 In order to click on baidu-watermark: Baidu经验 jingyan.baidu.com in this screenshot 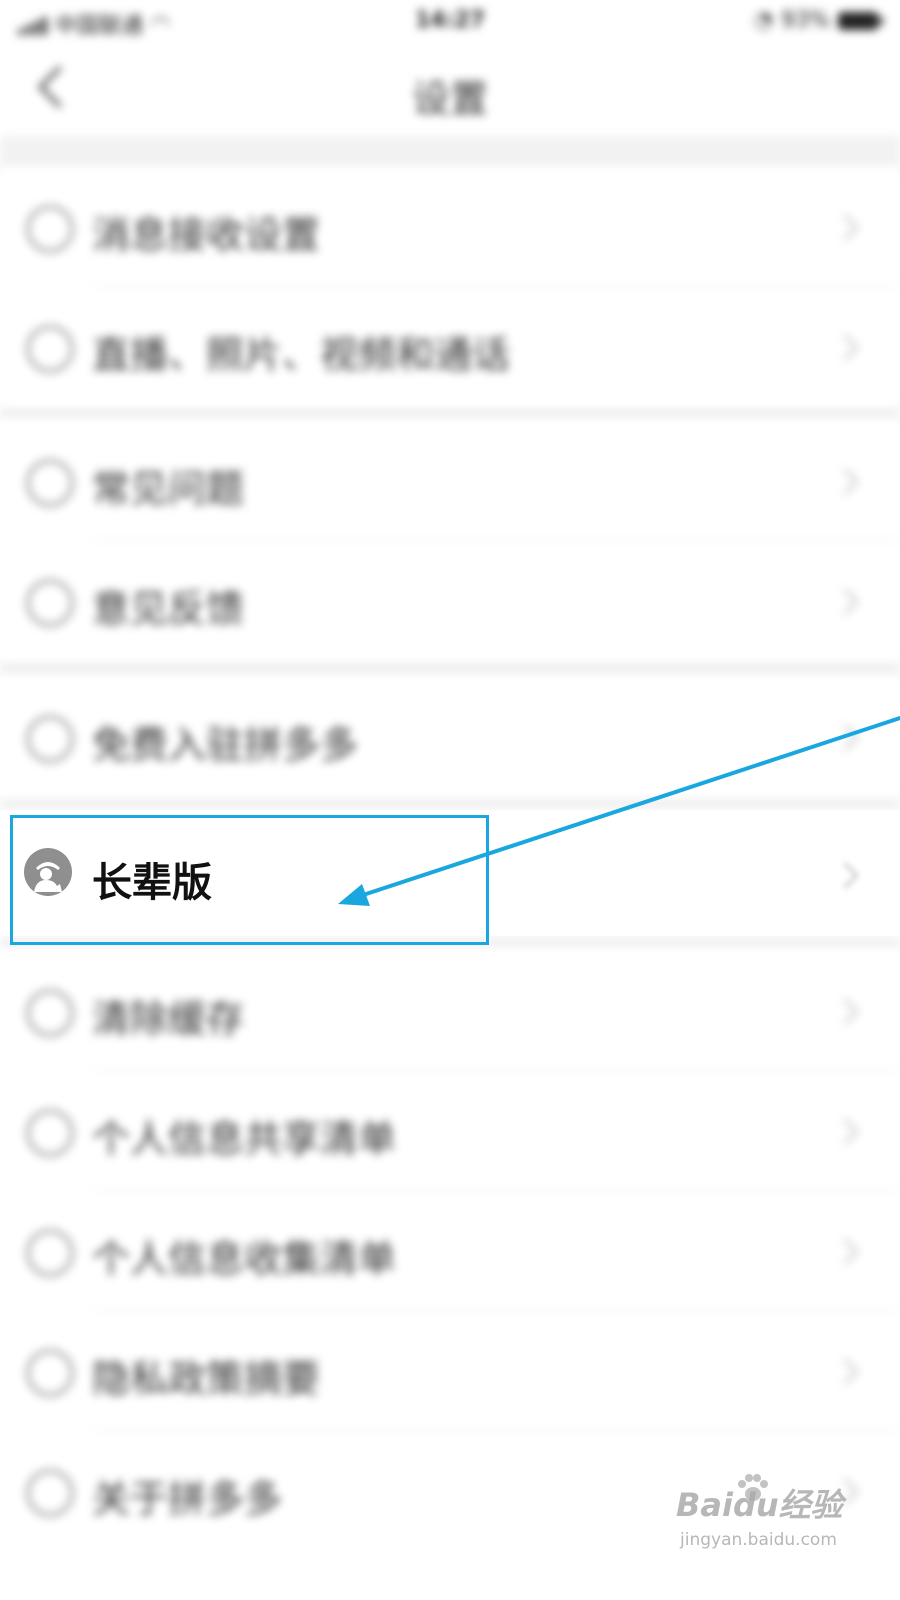, I will do `click(776, 1519)`.